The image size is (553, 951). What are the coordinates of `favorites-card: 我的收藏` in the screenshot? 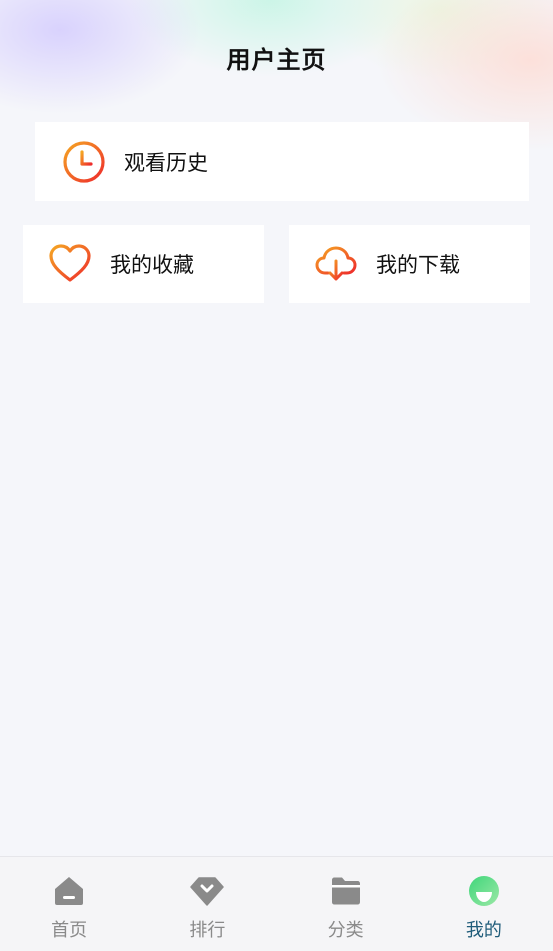 It's located at (143, 264).